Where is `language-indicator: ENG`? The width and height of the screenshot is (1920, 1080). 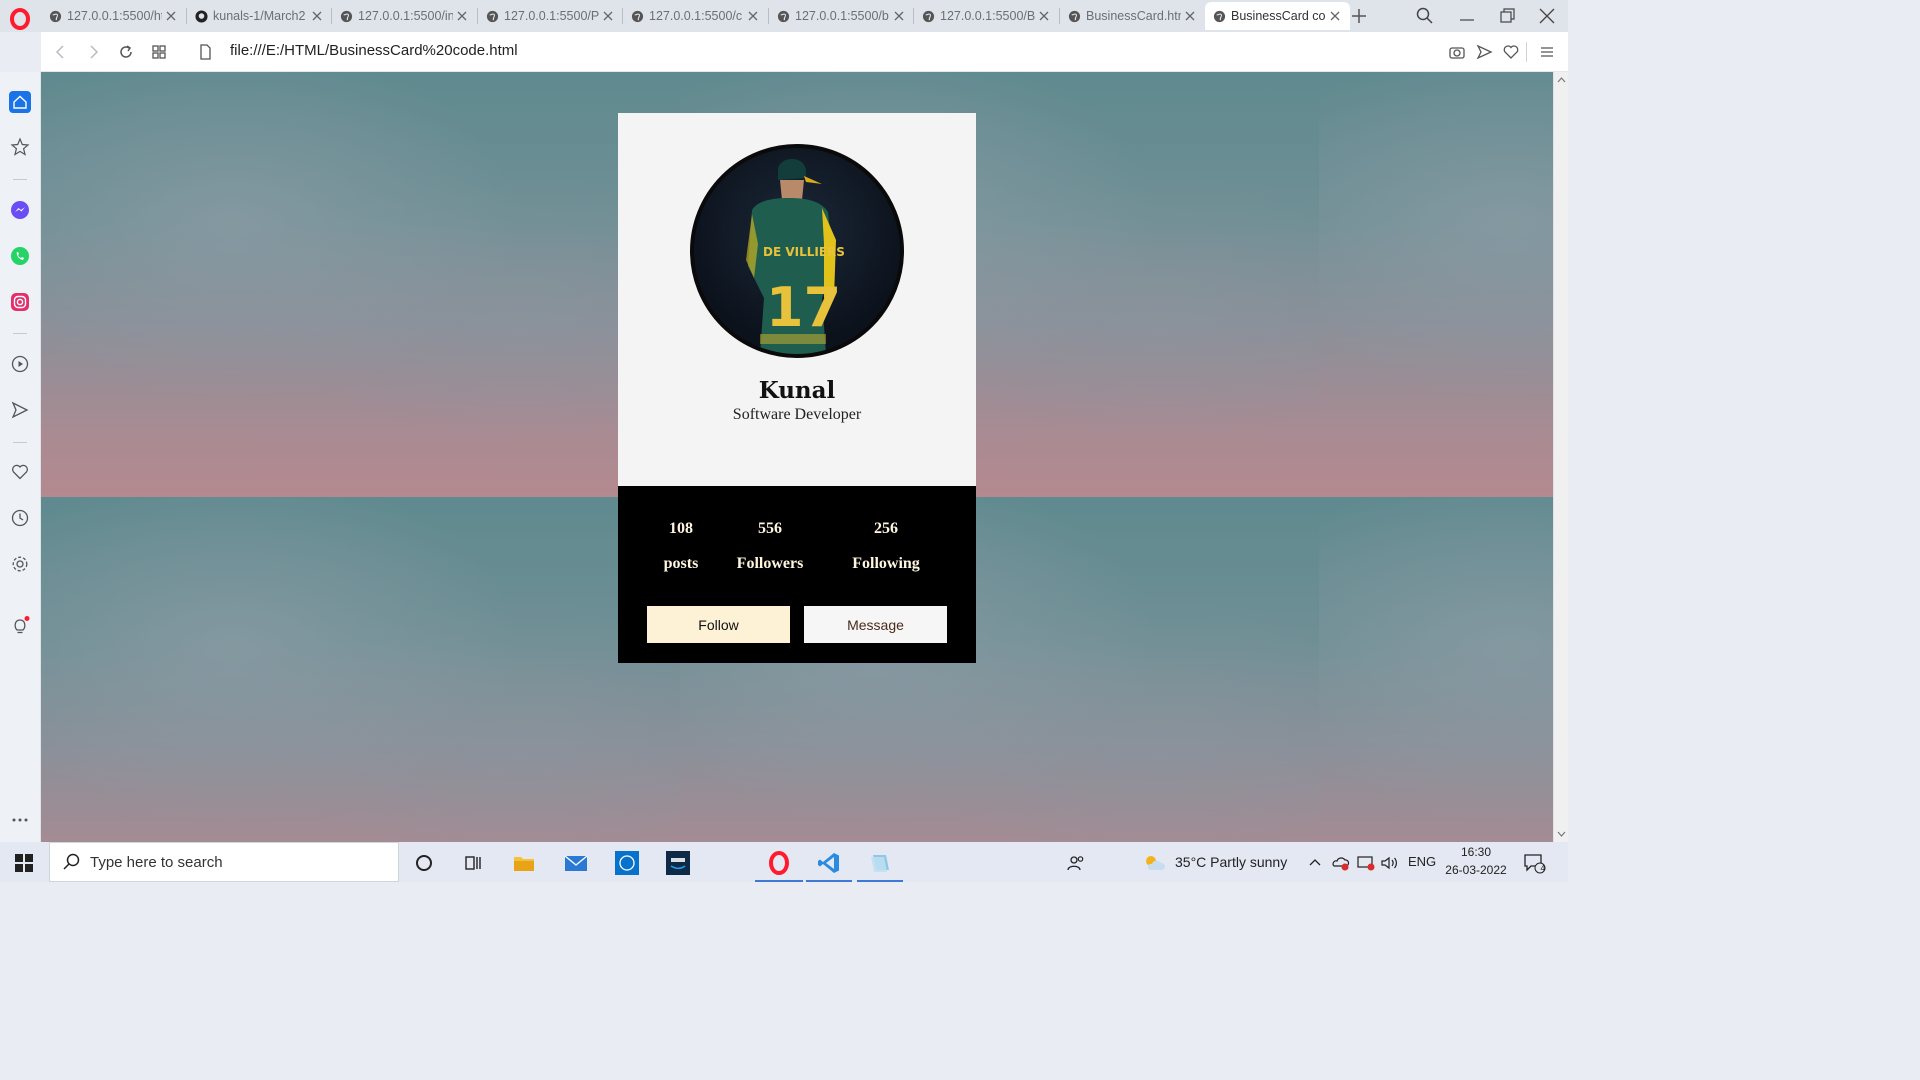
language-indicator: ENG is located at coordinates (1422, 861).